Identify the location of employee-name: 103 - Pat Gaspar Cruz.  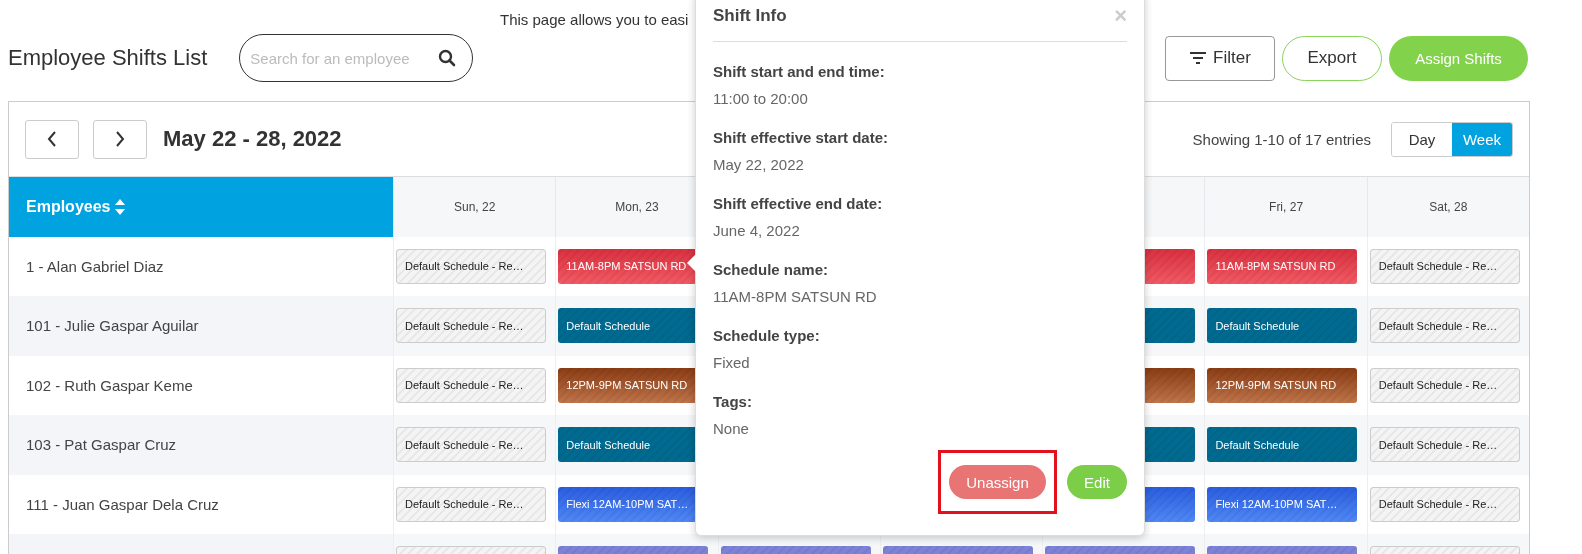
(201, 445).